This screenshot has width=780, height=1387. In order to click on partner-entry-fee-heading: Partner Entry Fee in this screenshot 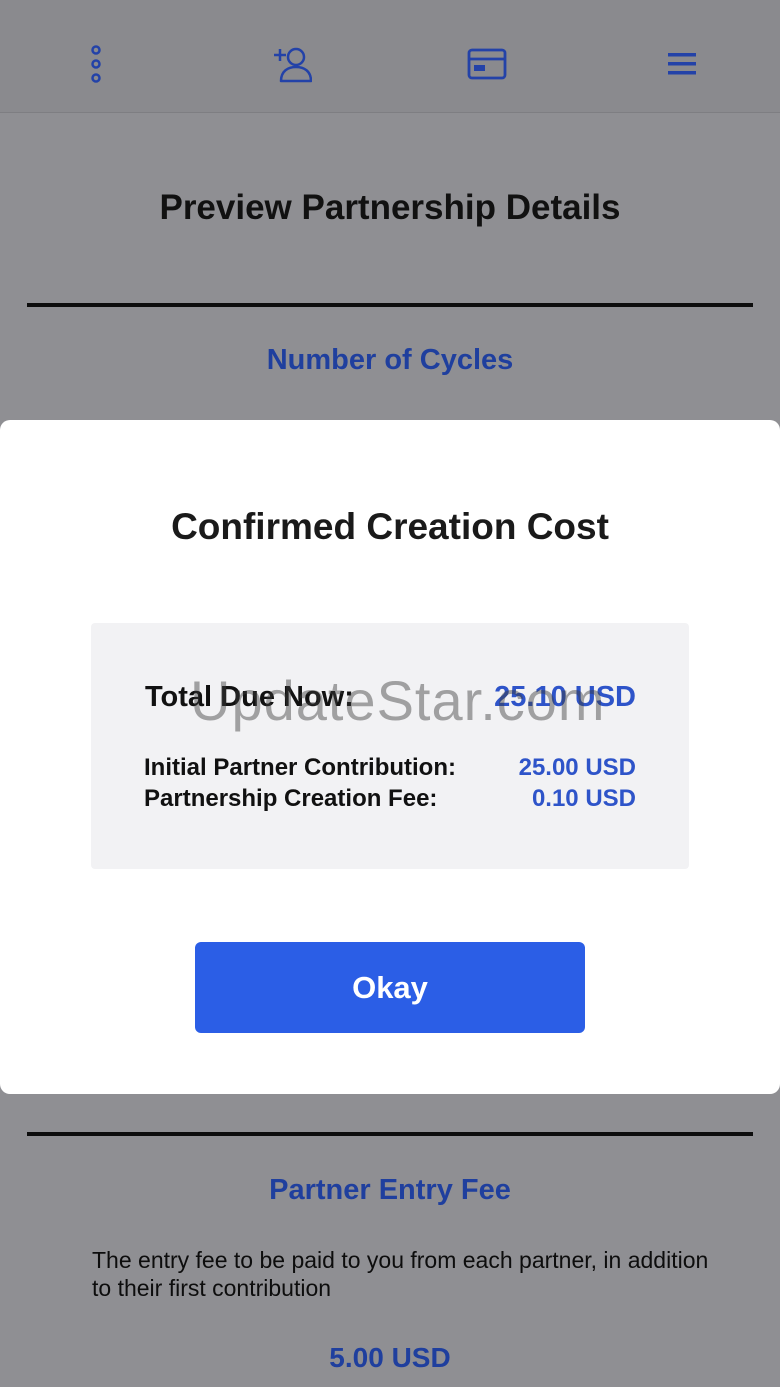, I will do `click(390, 1190)`.